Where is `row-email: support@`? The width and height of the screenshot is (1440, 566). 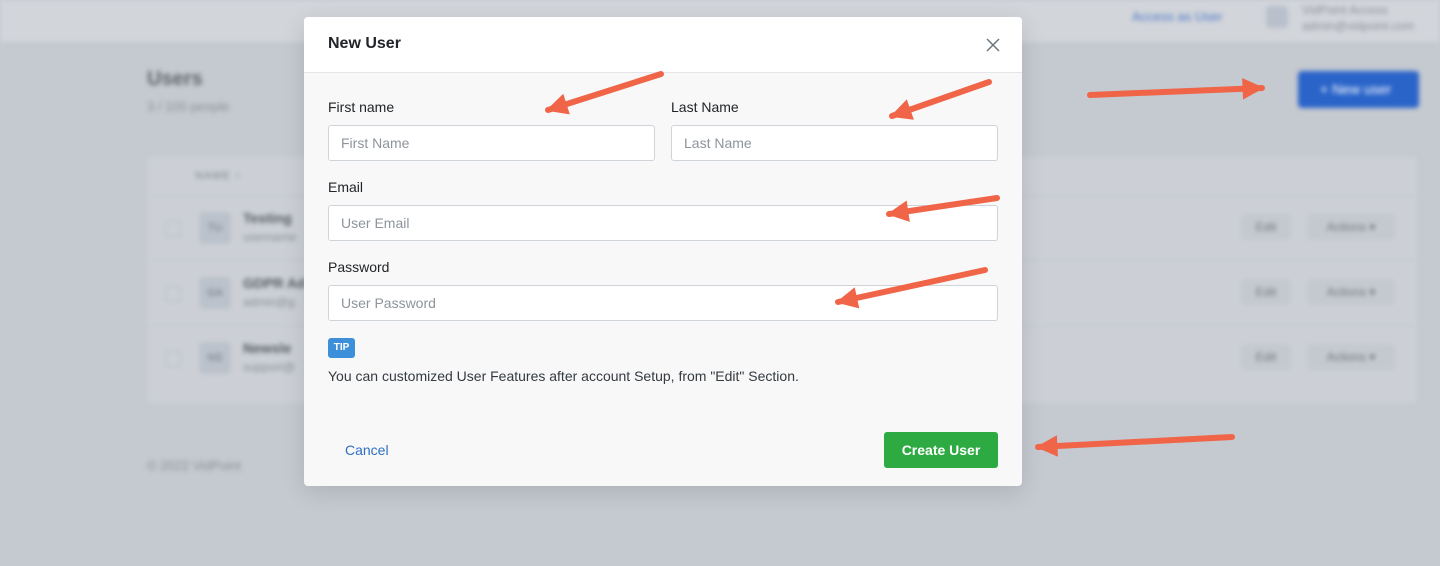 row-email: support@ is located at coordinates (269, 367).